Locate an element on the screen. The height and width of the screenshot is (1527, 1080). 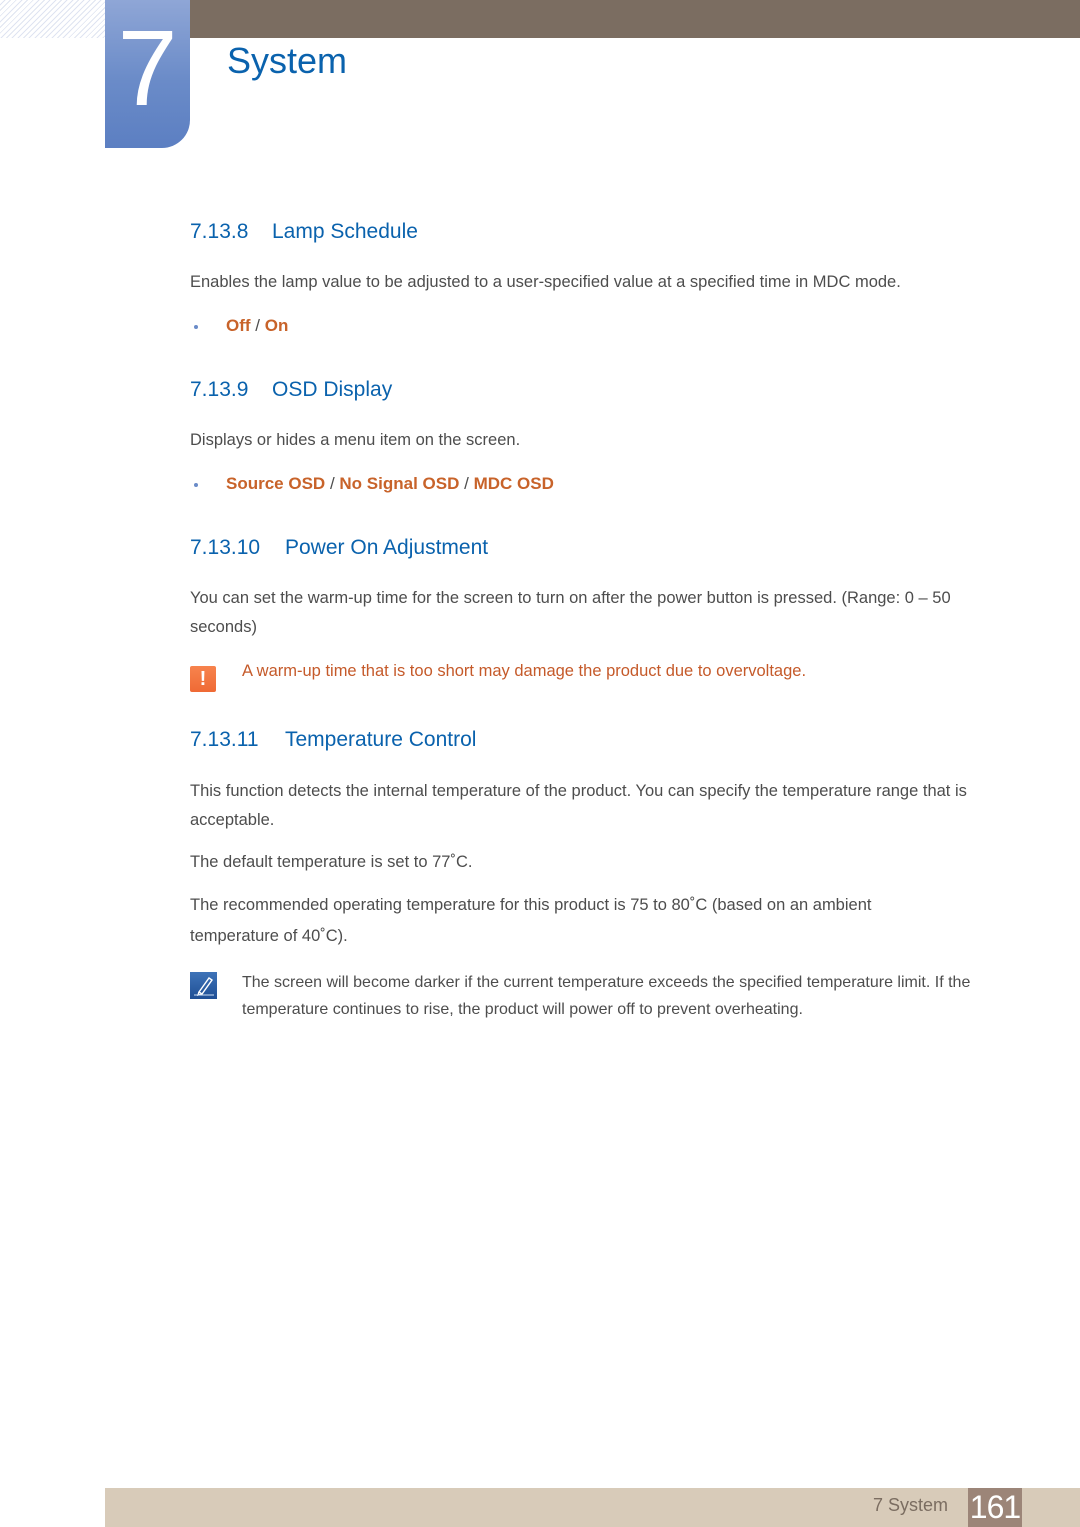
caution-icon: ! is located at coordinates (203, 679).